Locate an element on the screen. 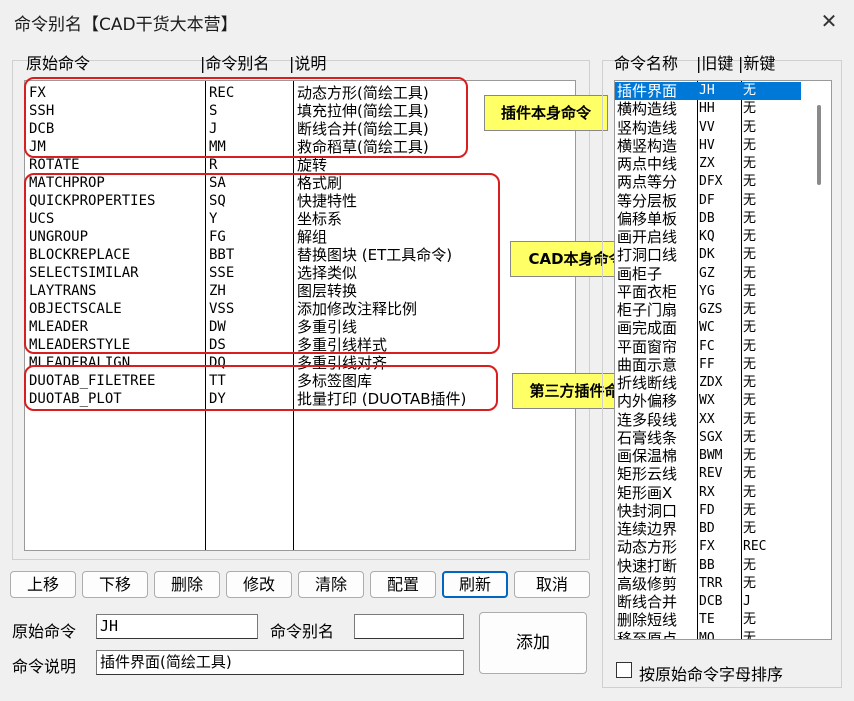 The width and height of the screenshot is (854, 701). list-item: 高级修剪 TRR 无 is located at coordinates (708, 584).